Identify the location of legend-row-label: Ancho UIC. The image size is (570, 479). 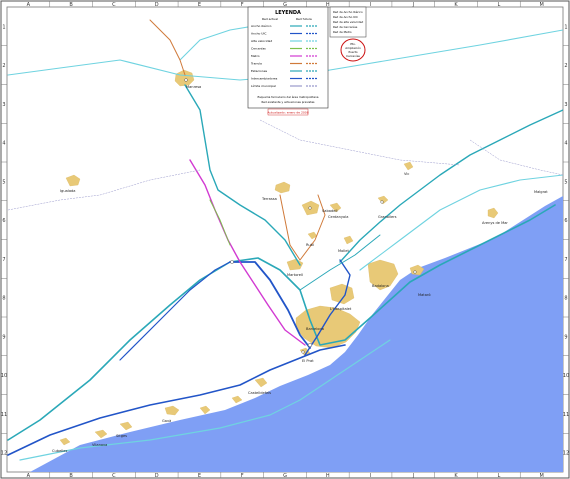
(258, 34).